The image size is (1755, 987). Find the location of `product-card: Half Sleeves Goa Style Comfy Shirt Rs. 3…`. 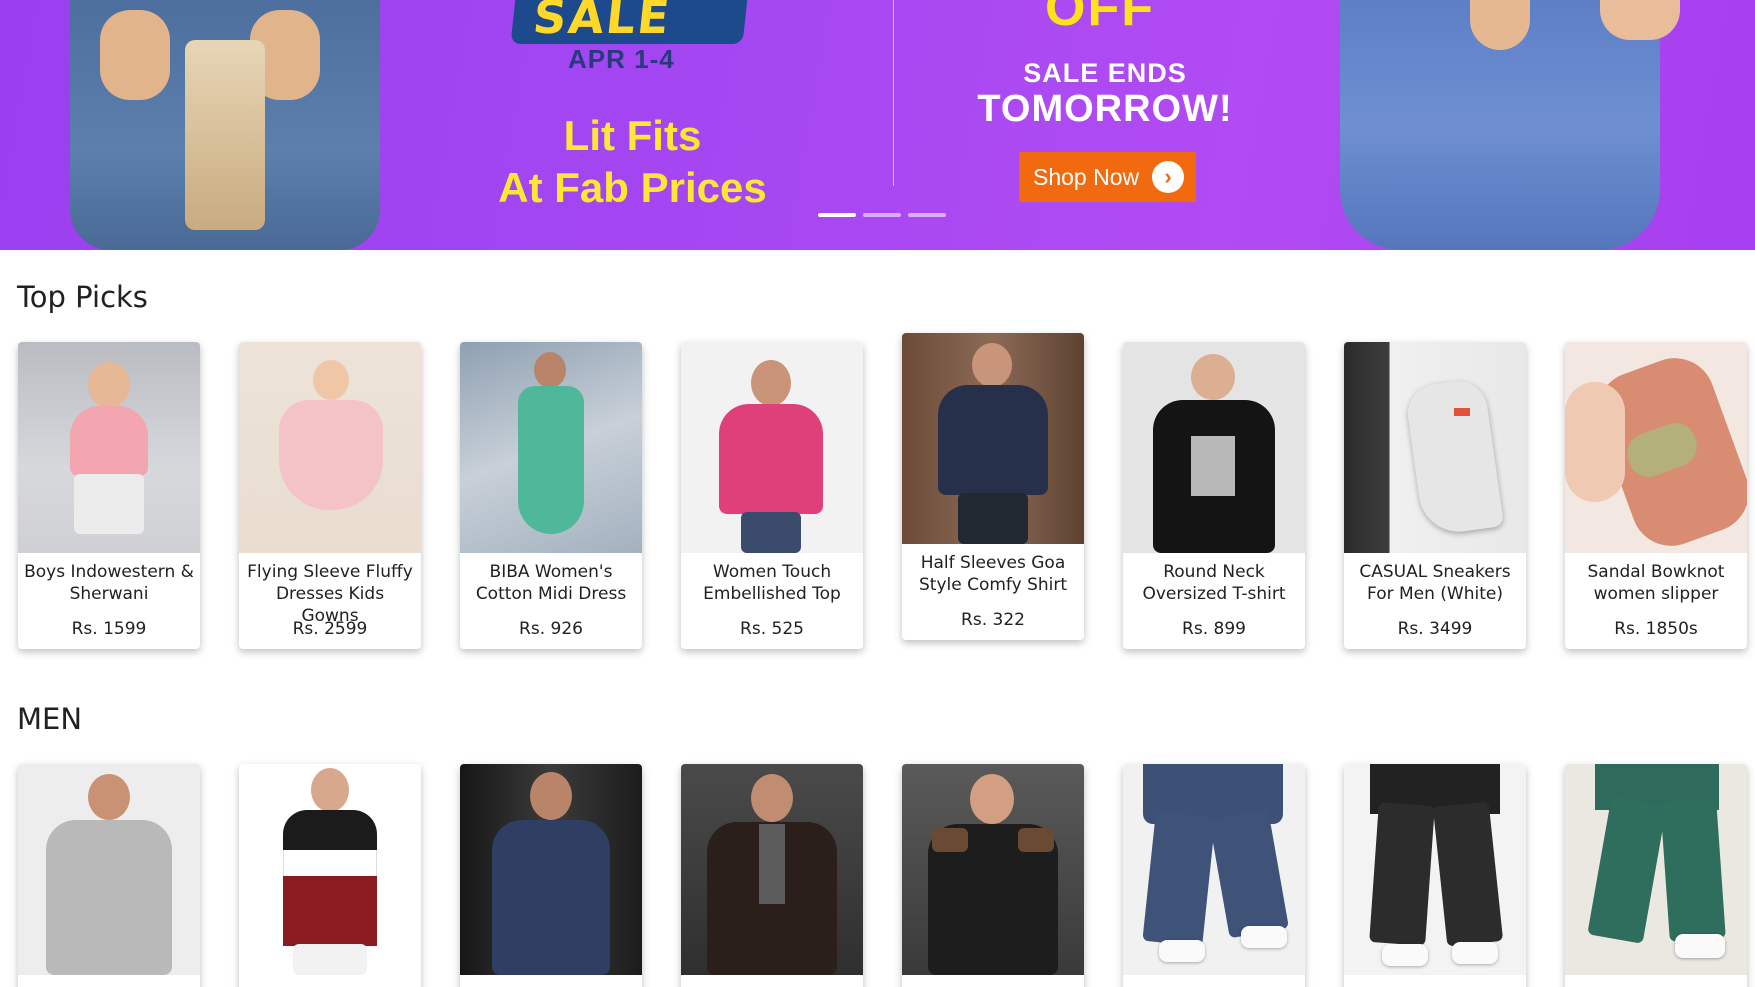

product-card: Half Sleeves Goa Style Comfy Shirt Rs. 3… is located at coordinates (993, 486).